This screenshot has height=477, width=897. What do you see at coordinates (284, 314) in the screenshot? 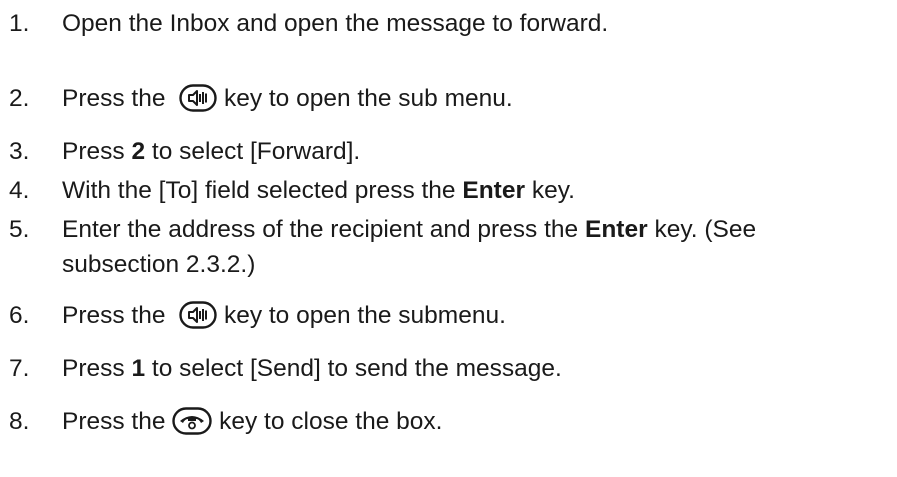
I see `step-text: Press the key to open the submenu.` at bounding box center [284, 314].